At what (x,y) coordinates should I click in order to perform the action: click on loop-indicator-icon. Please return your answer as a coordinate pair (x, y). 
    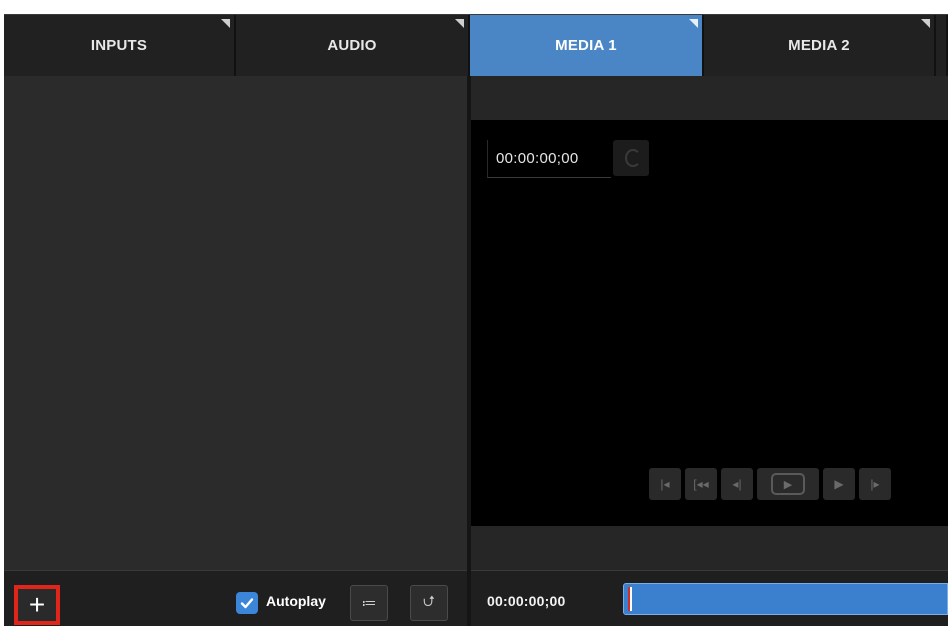
    Looking at the image, I should click on (631, 158).